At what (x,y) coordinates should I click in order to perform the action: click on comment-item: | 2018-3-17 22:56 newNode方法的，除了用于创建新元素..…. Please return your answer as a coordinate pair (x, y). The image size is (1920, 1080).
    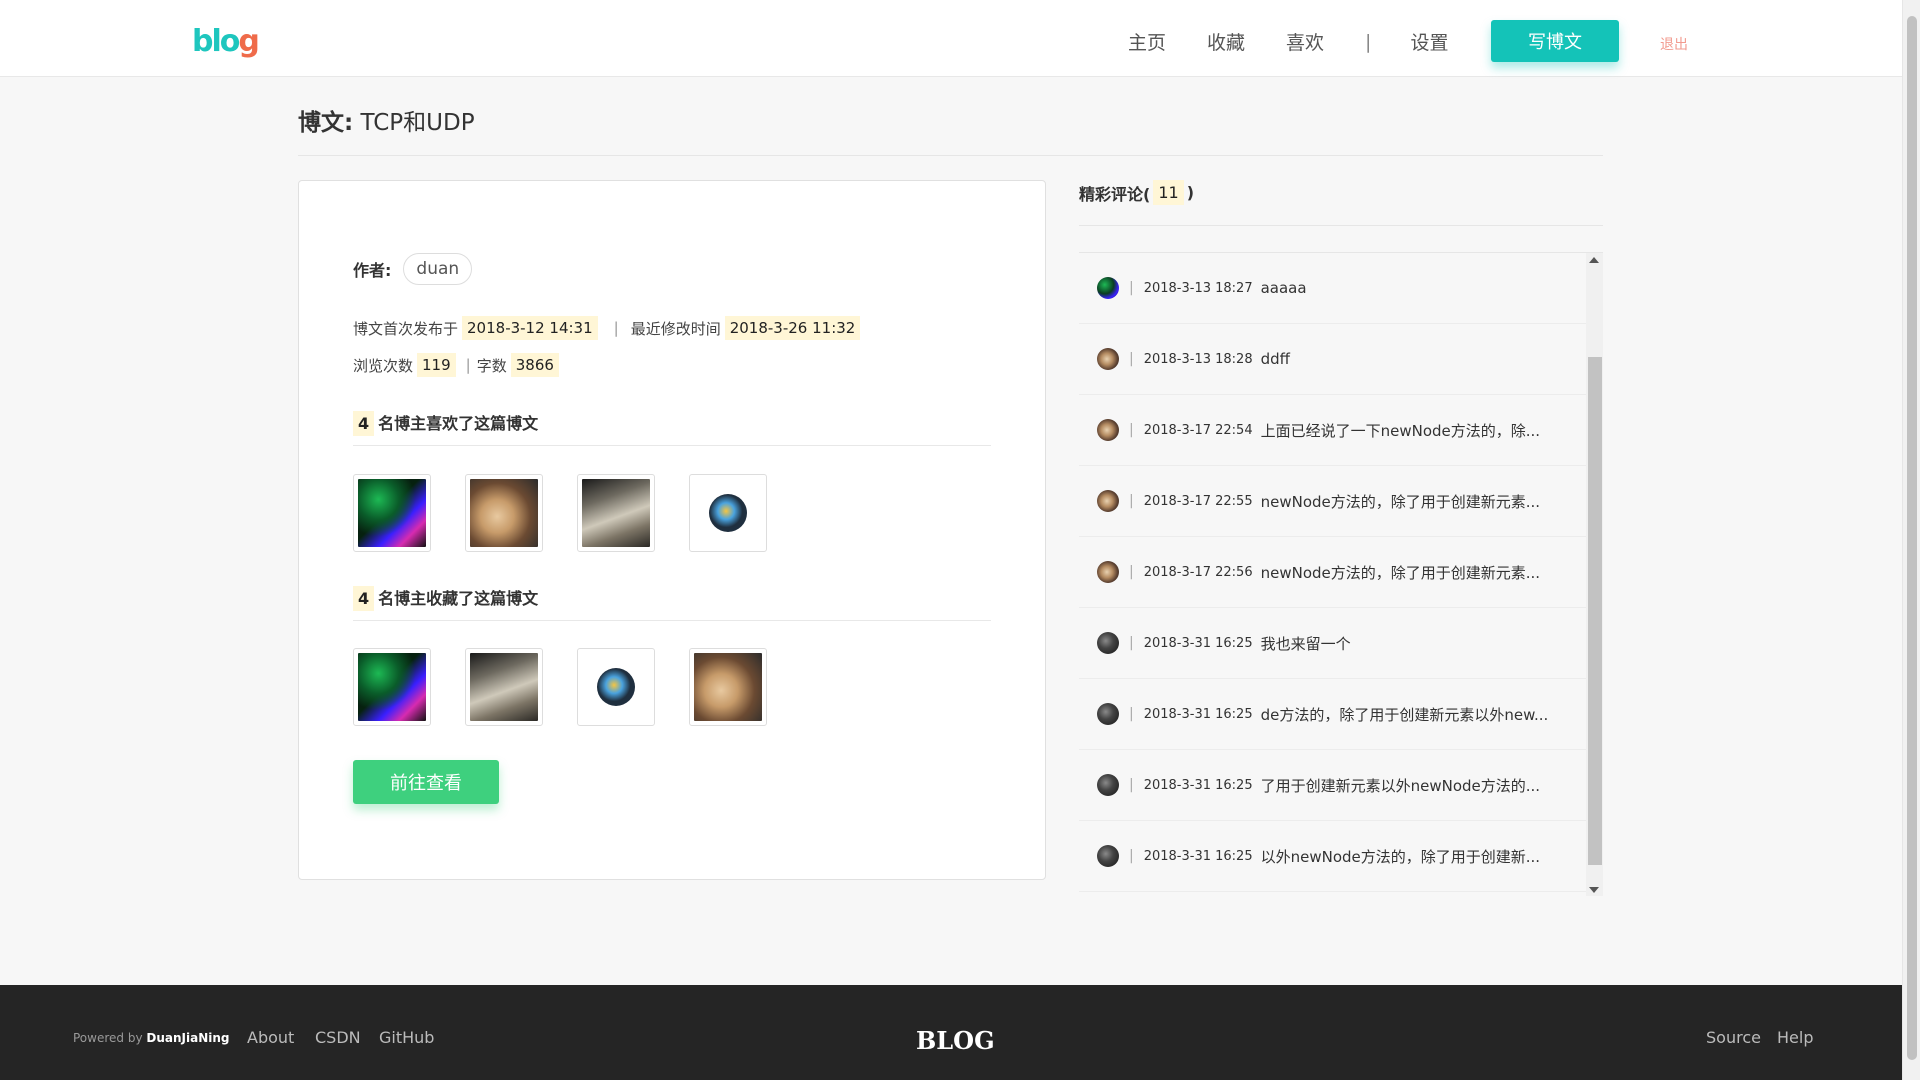
    Looking at the image, I should click on (1332, 572).